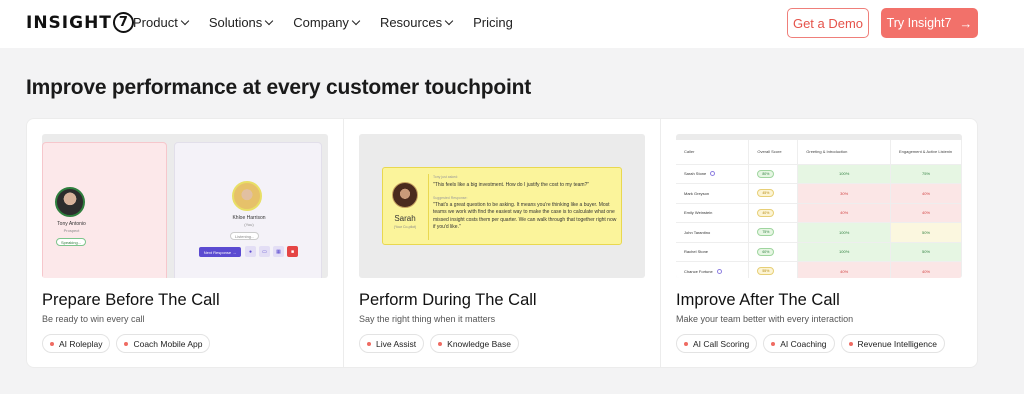  I want to click on menu-item-label: Solutions, so click(235, 22).